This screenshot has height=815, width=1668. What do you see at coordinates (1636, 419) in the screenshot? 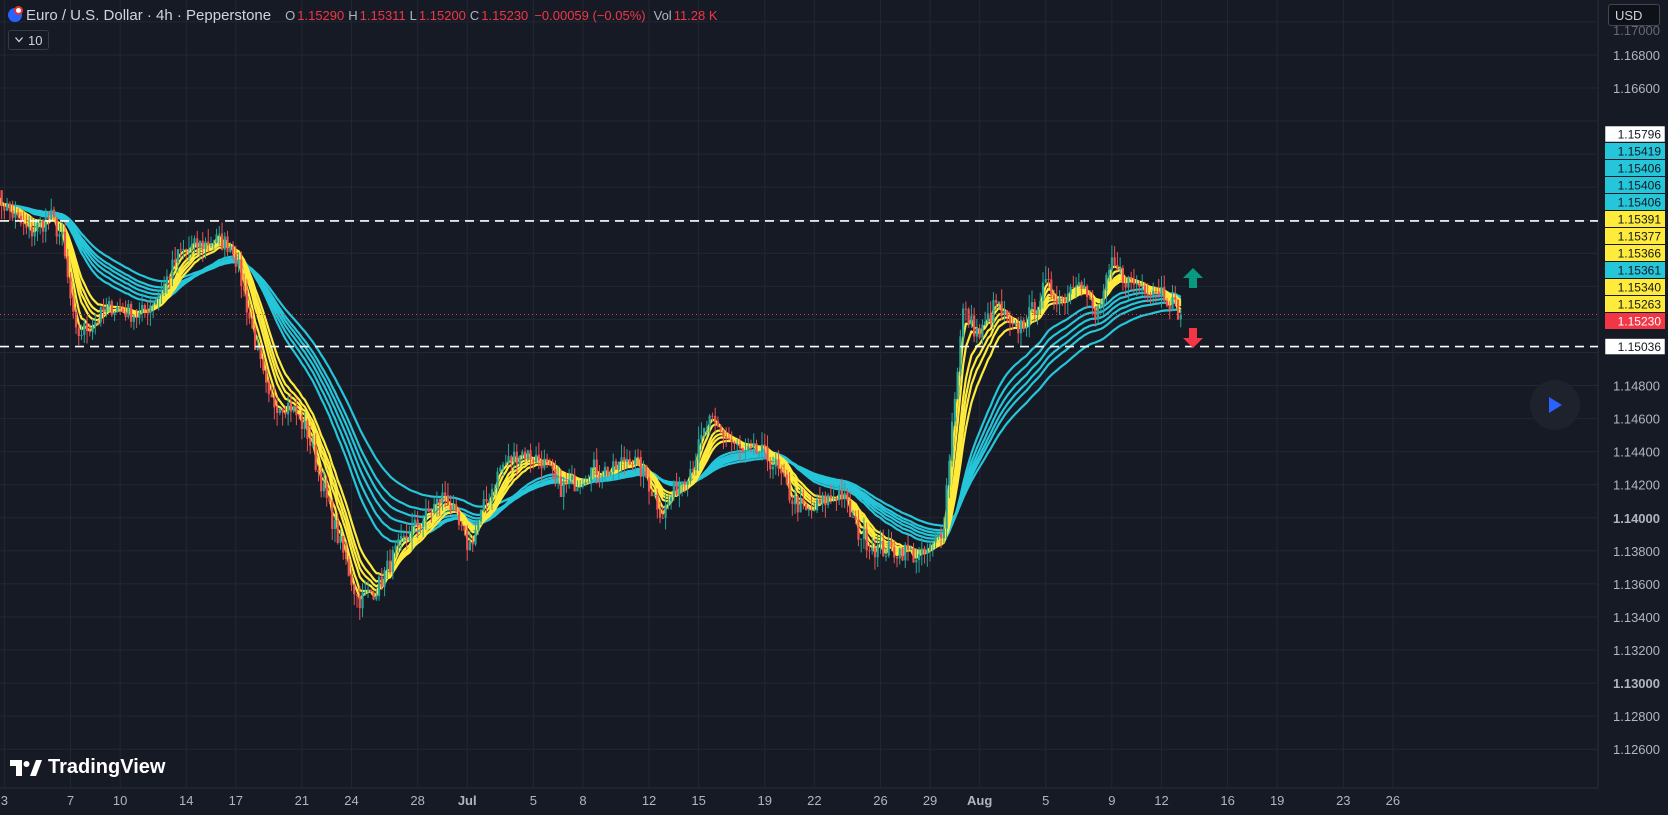
I see `price-axis-tick-label: 1.14600` at bounding box center [1636, 419].